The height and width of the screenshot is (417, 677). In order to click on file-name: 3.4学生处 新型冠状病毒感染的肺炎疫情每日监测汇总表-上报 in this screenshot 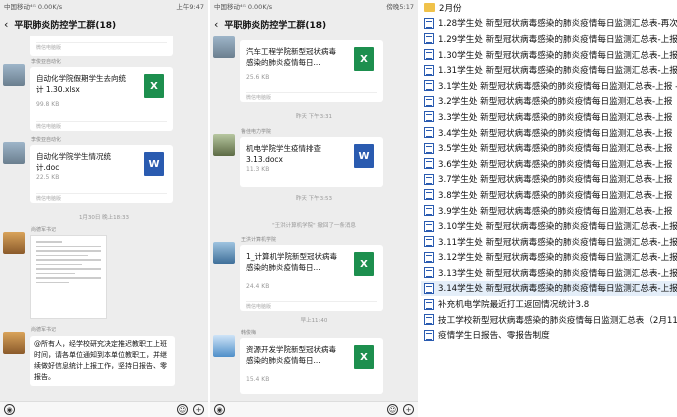, I will do `click(555, 133)`.